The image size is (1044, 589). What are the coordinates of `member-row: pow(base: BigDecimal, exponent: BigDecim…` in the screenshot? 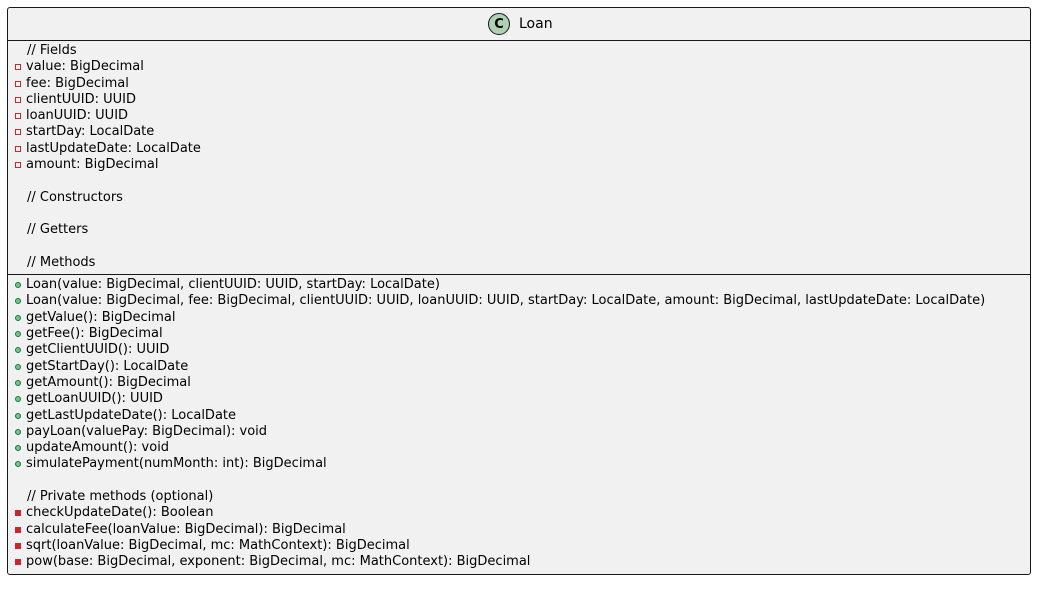 It's located at (519, 562).